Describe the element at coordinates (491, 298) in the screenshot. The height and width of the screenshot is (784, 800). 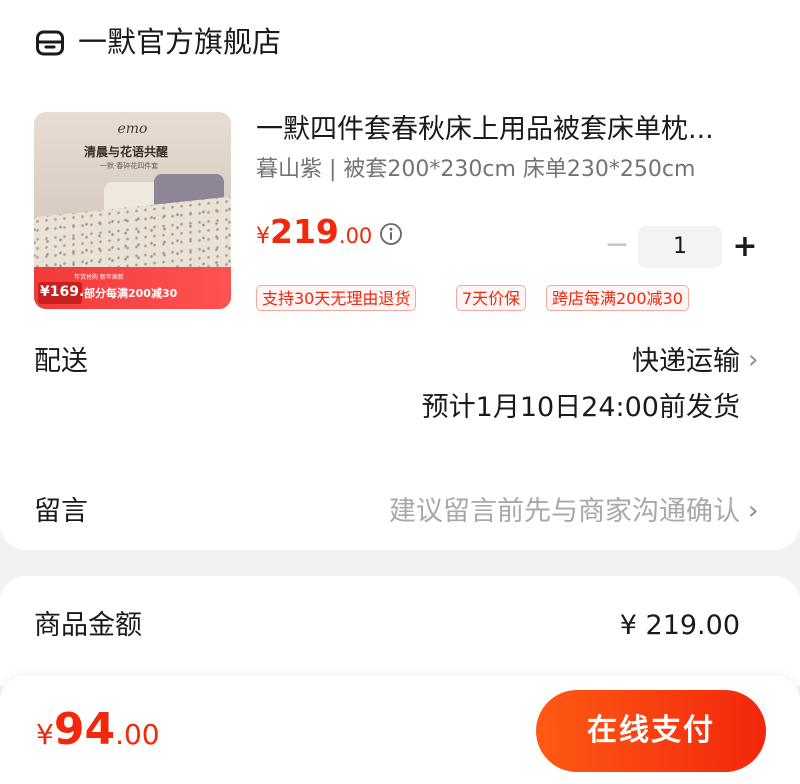
I see `service-tag: 7天价保` at that location.